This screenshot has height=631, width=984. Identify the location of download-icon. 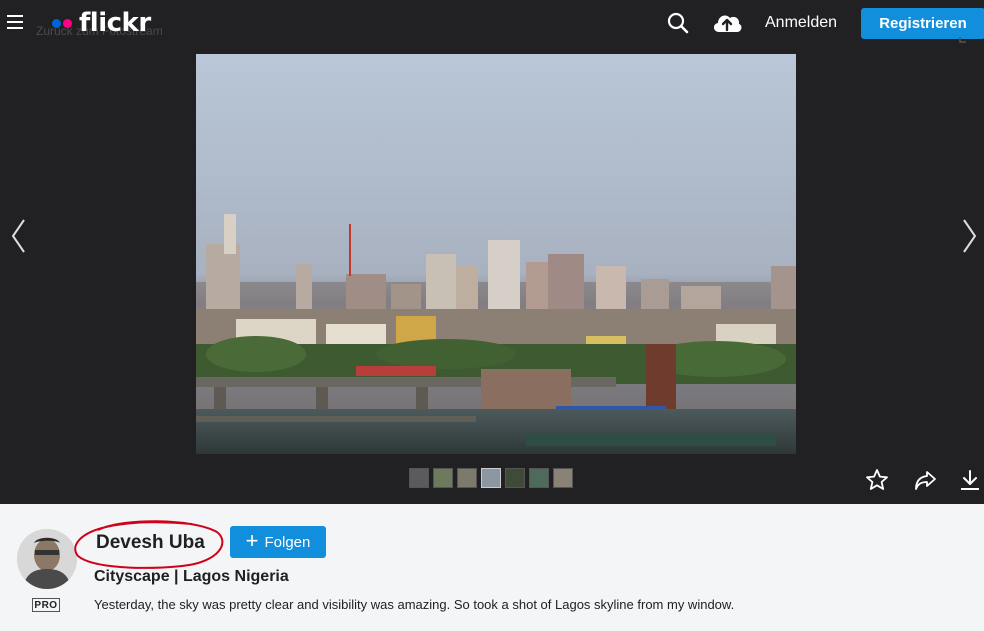
(970, 480).